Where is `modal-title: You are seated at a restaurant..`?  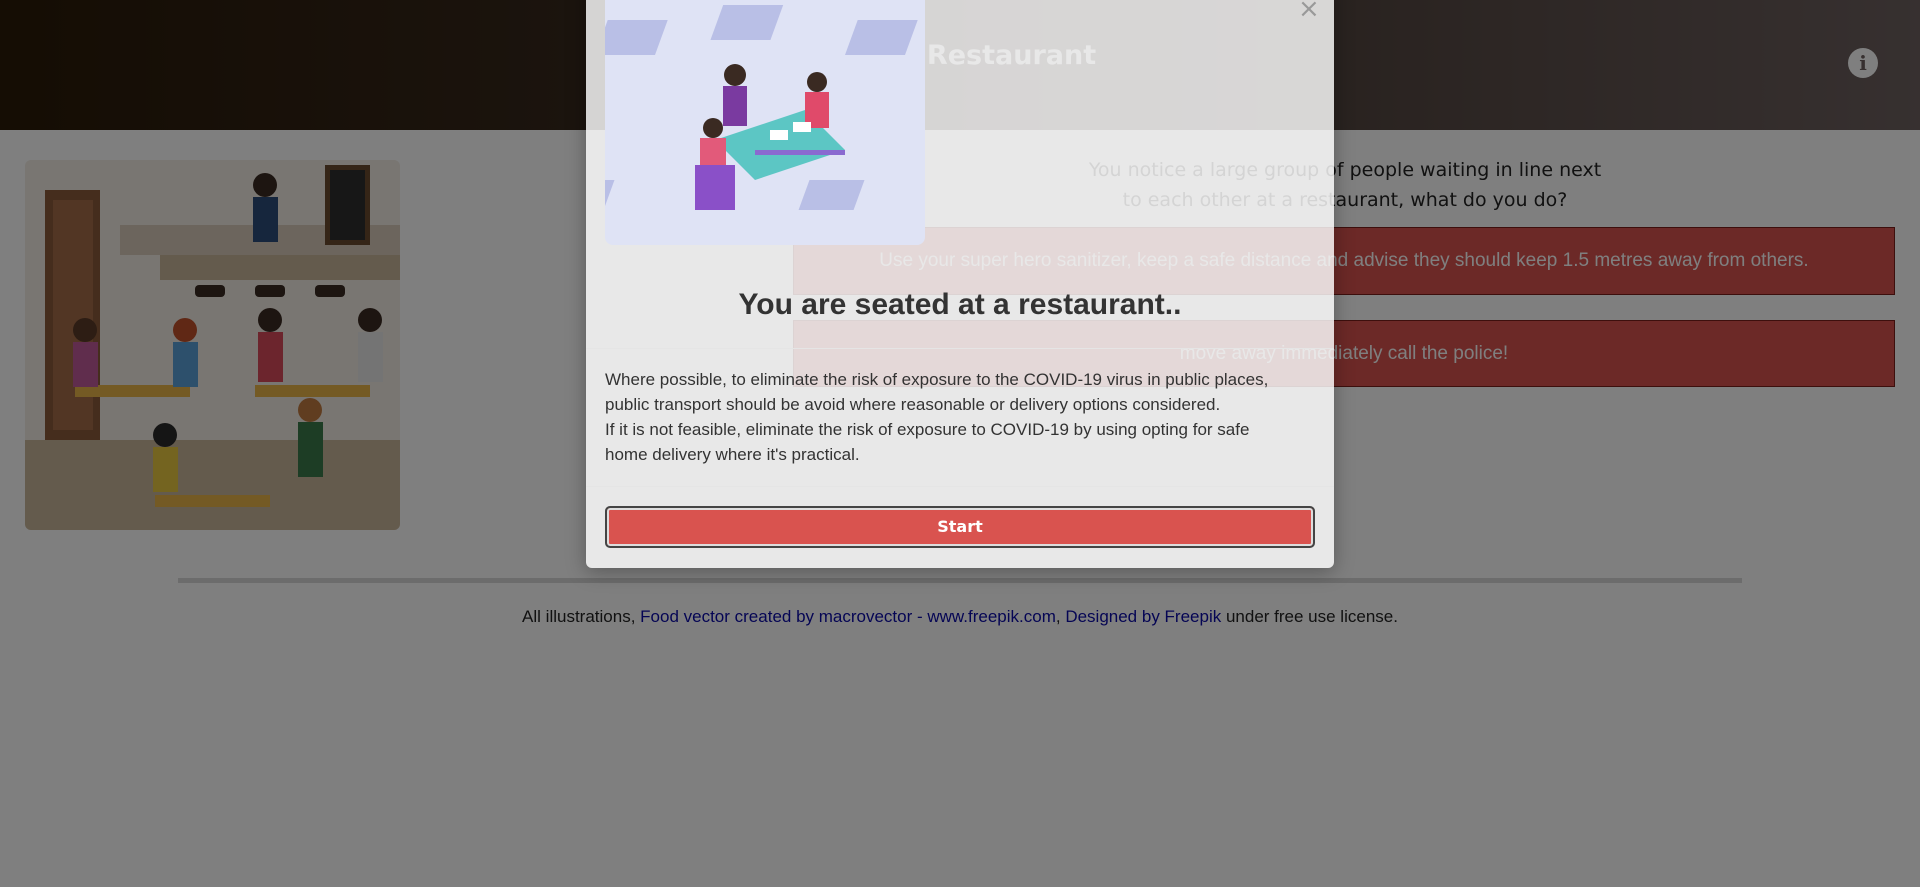
modal-title: You are seated at a restaurant.. is located at coordinates (960, 304).